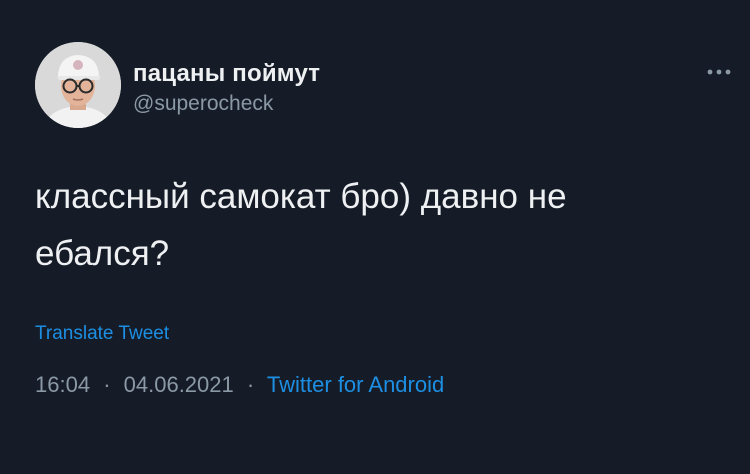 The width and height of the screenshot is (750, 474). Describe the element at coordinates (203, 104) in the screenshot. I see `author-handle: @superocheck` at that location.